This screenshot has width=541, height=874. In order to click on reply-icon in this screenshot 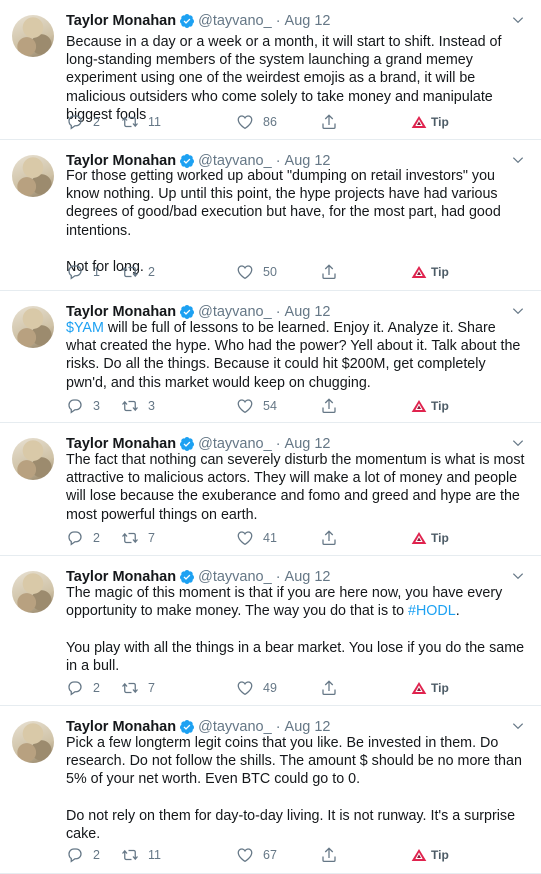, I will do `click(75, 855)`.